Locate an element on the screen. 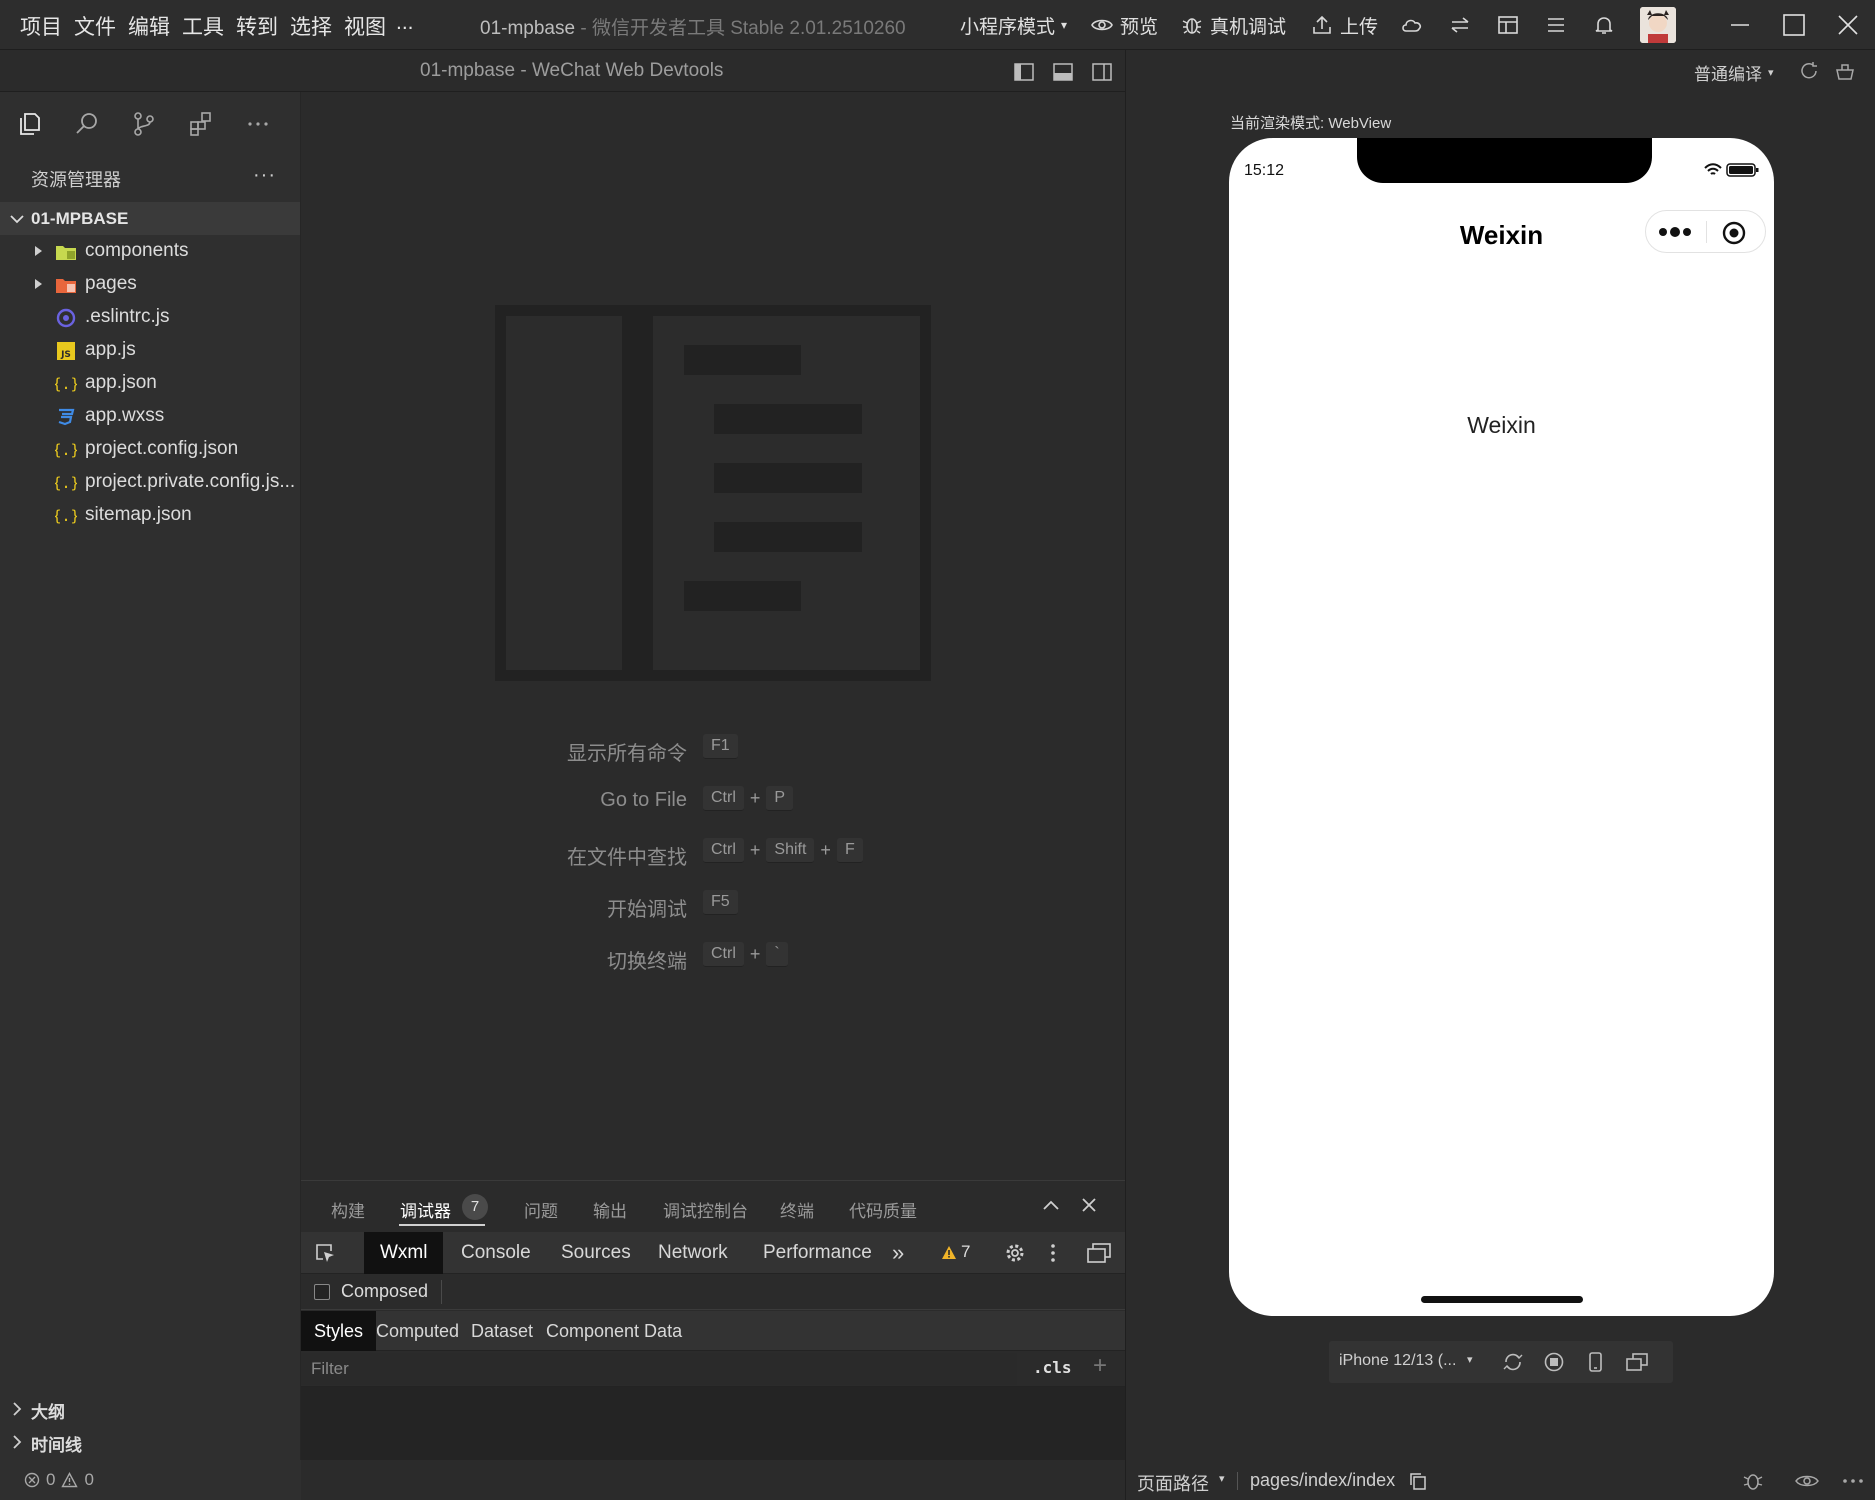 This screenshot has width=1875, height=1500. command-find-in-files: 在文件中查找 Ctrl + Shift + F is located at coordinates (713, 853).